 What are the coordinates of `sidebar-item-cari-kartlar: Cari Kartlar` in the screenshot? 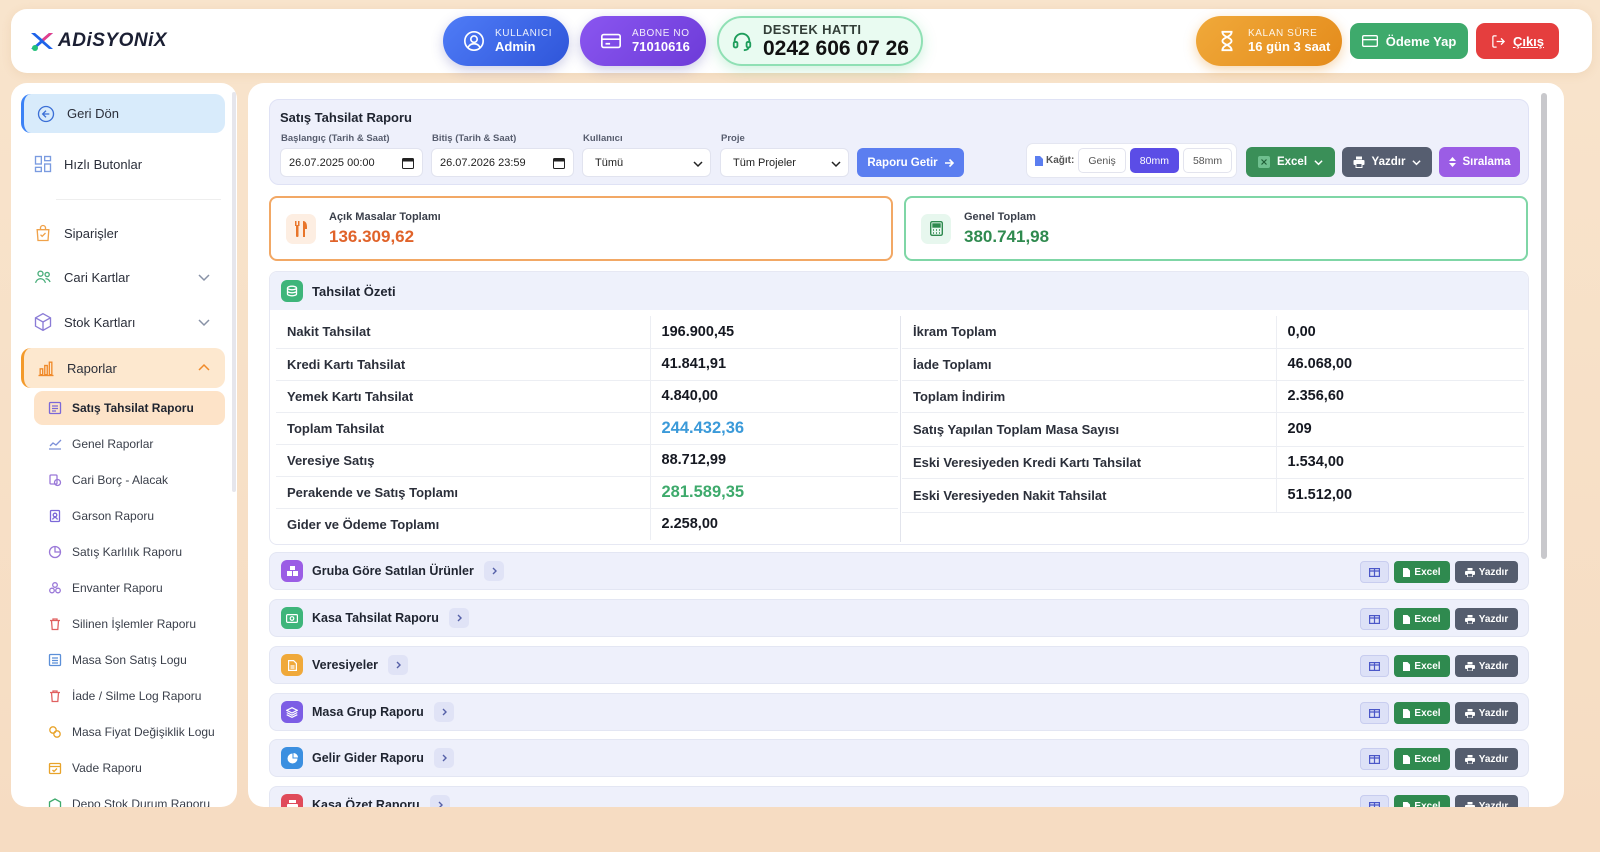 It's located at (123, 277).